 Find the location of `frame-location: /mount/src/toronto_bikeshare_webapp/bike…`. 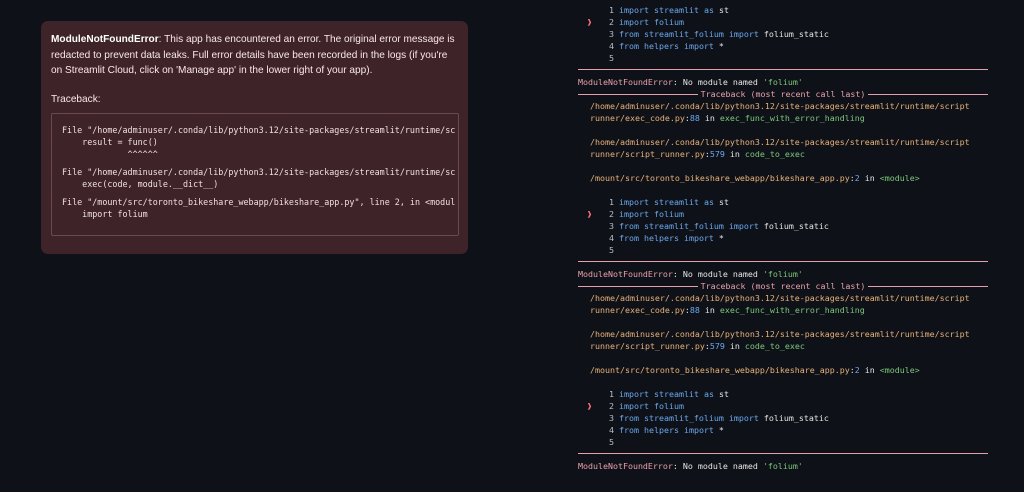

frame-location: /mount/src/toronto_bikeshare_webapp/bike… is located at coordinates (800, 178).